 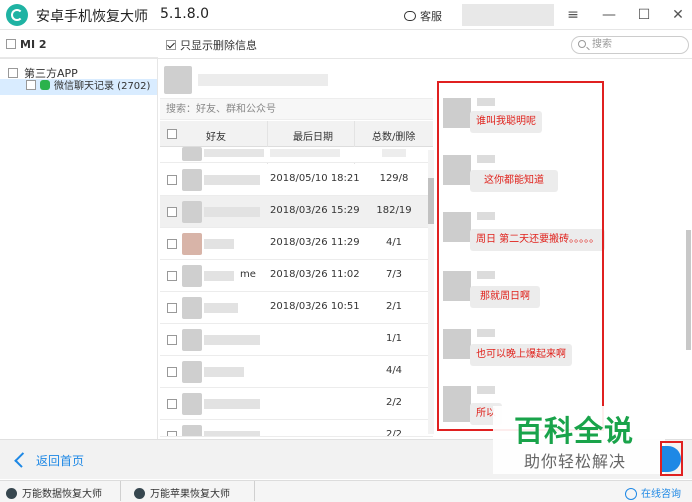 What do you see at coordinates (653, 492) in the screenshot?
I see `online-consult-link: 在线咨询` at bounding box center [653, 492].